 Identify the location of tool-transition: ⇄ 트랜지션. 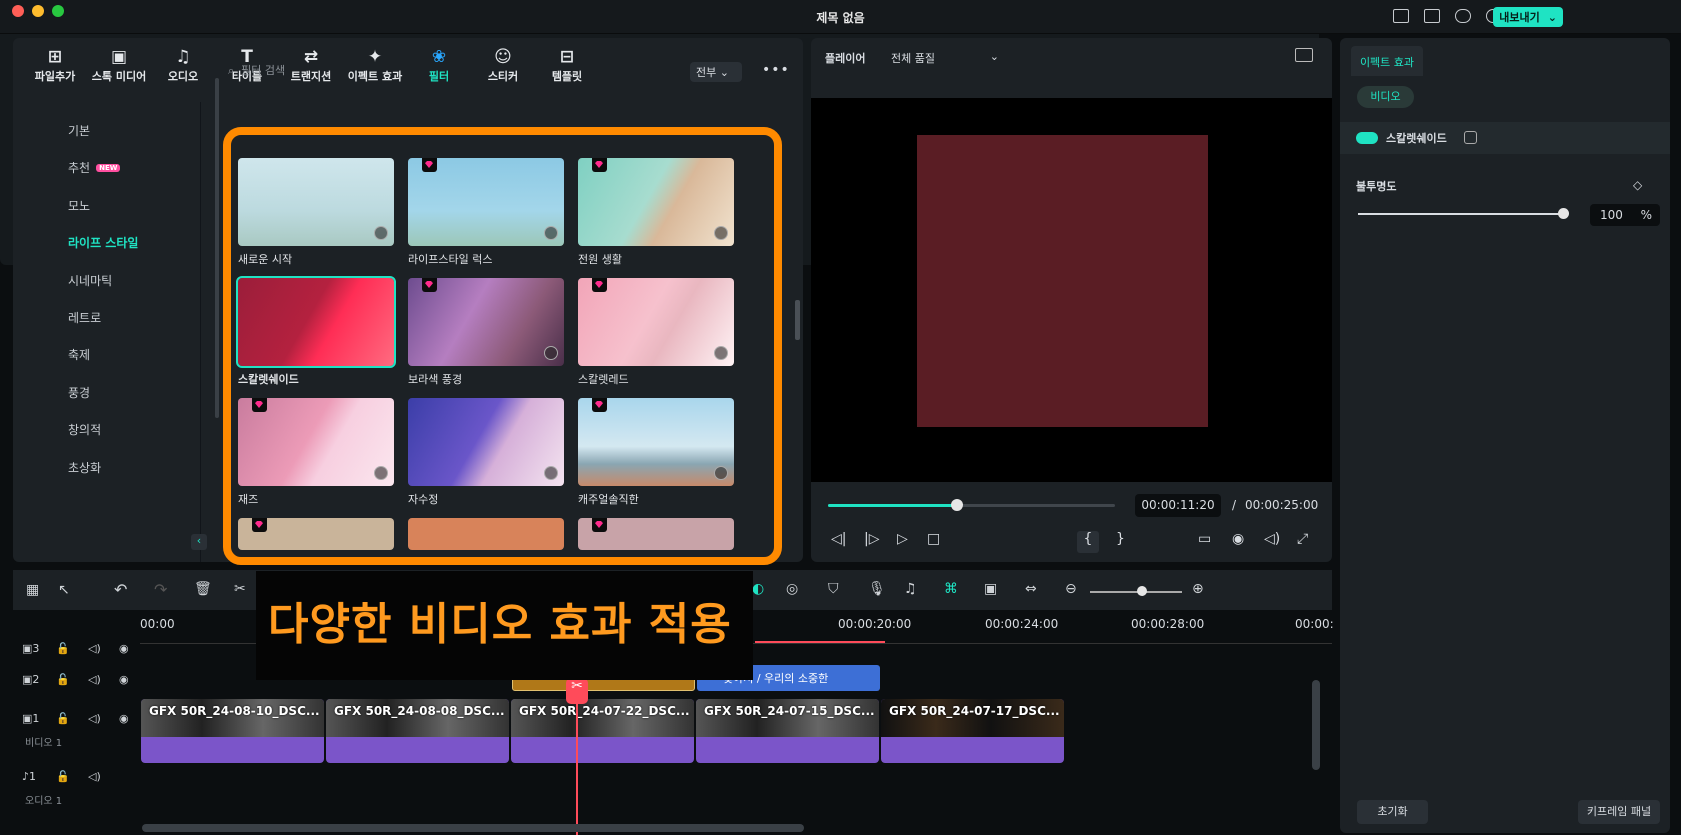
(311, 65).